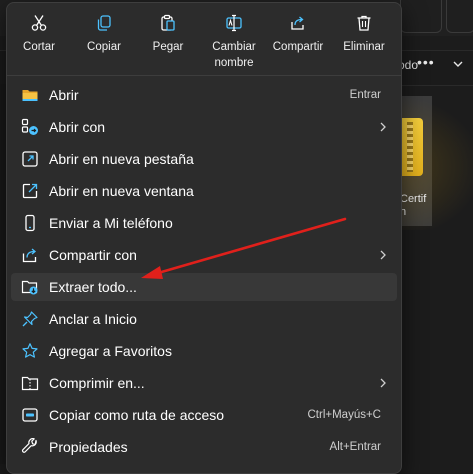  Describe the element at coordinates (204, 95) in the screenshot. I see `menu-item-open: Abrir Entrar` at that location.